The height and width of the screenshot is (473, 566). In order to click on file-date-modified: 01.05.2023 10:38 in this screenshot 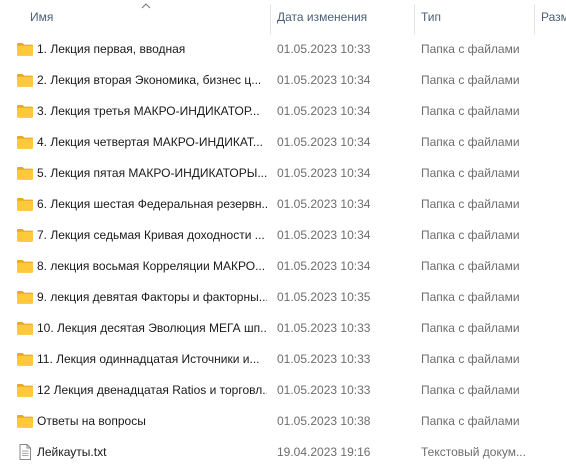, I will do `click(324, 421)`.